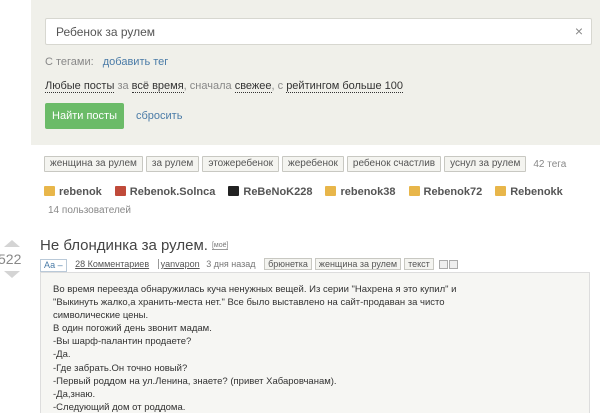 Image resolution: width=600 pixels, height=413 pixels. Describe the element at coordinates (112, 264) in the screenshot. I see `comments-link: 28 Комментариев` at that location.